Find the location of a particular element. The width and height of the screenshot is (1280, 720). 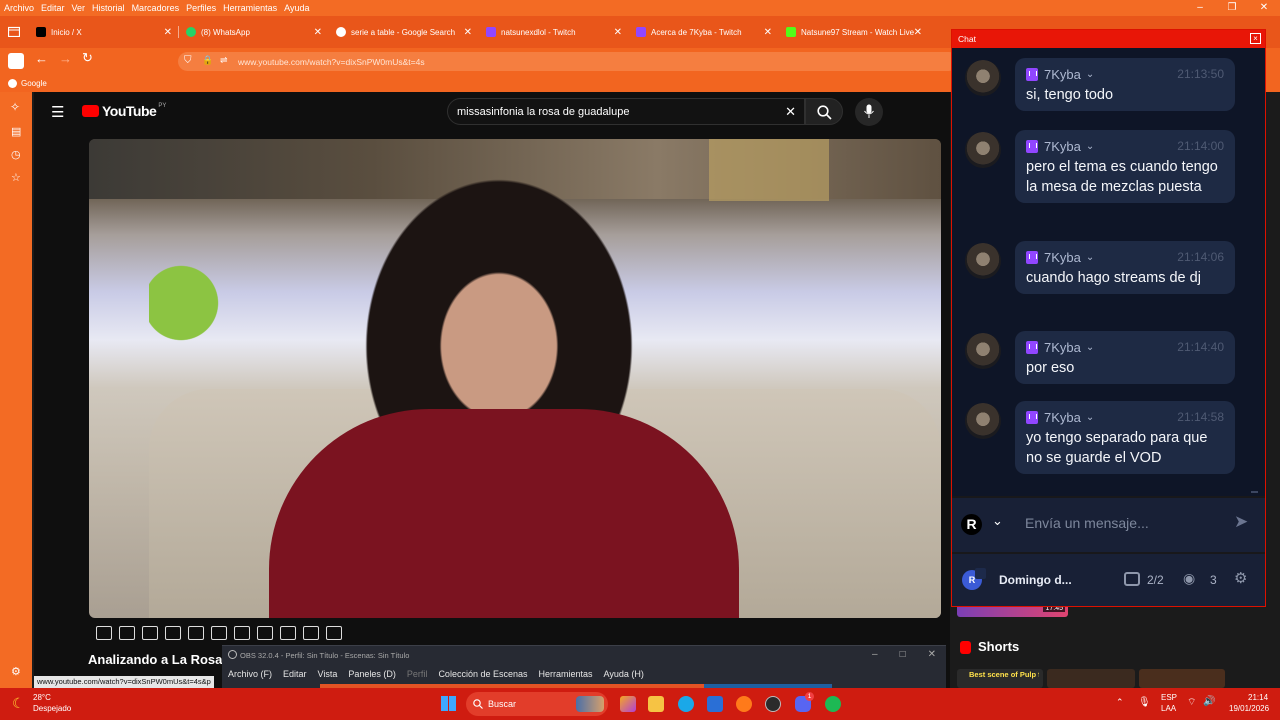

clear-search-icon: ✕ is located at coordinates (790, 112).